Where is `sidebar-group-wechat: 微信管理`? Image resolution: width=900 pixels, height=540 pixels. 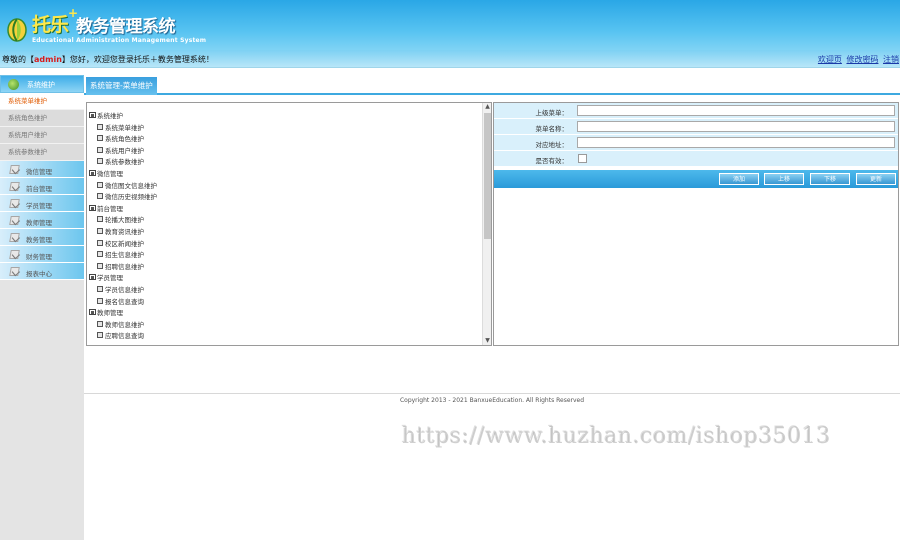
sidebar-group-wechat: 微信管理 is located at coordinates (42, 169).